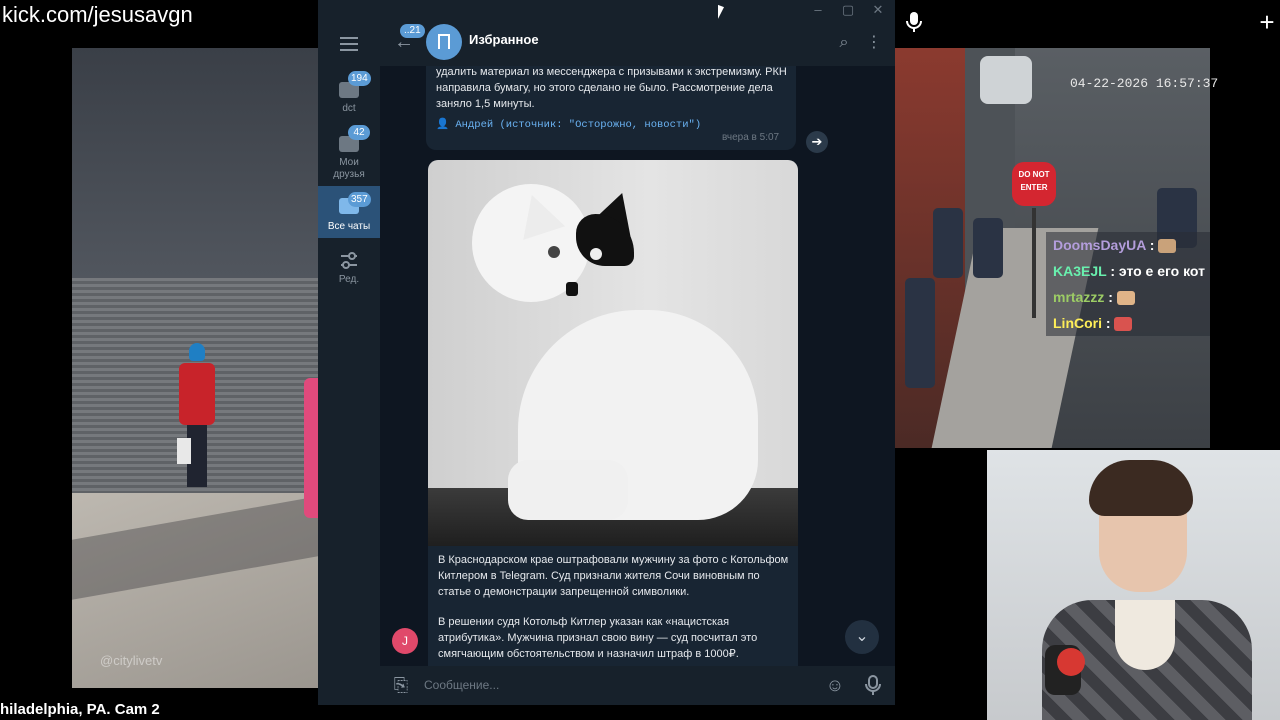 The height and width of the screenshot is (720, 1280). Describe the element at coordinates (878, 10) in the screenshot. I see `close-button: ✕` at that location.